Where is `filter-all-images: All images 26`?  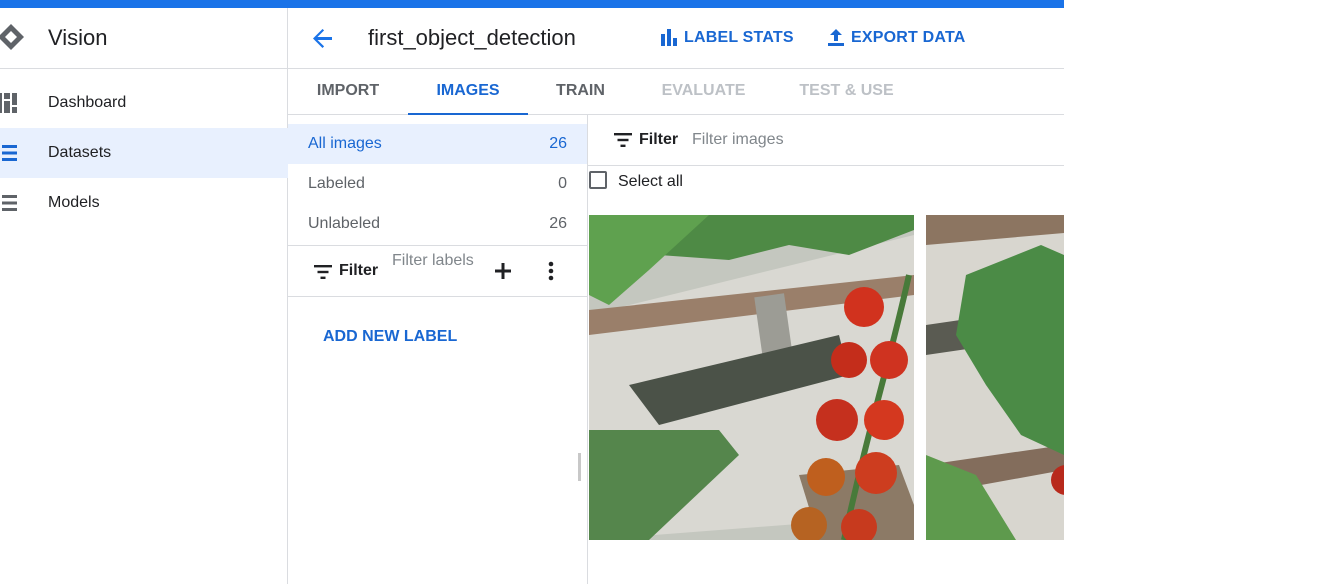
filter-all-images: All images 26 is located at coordinates (437, 144).